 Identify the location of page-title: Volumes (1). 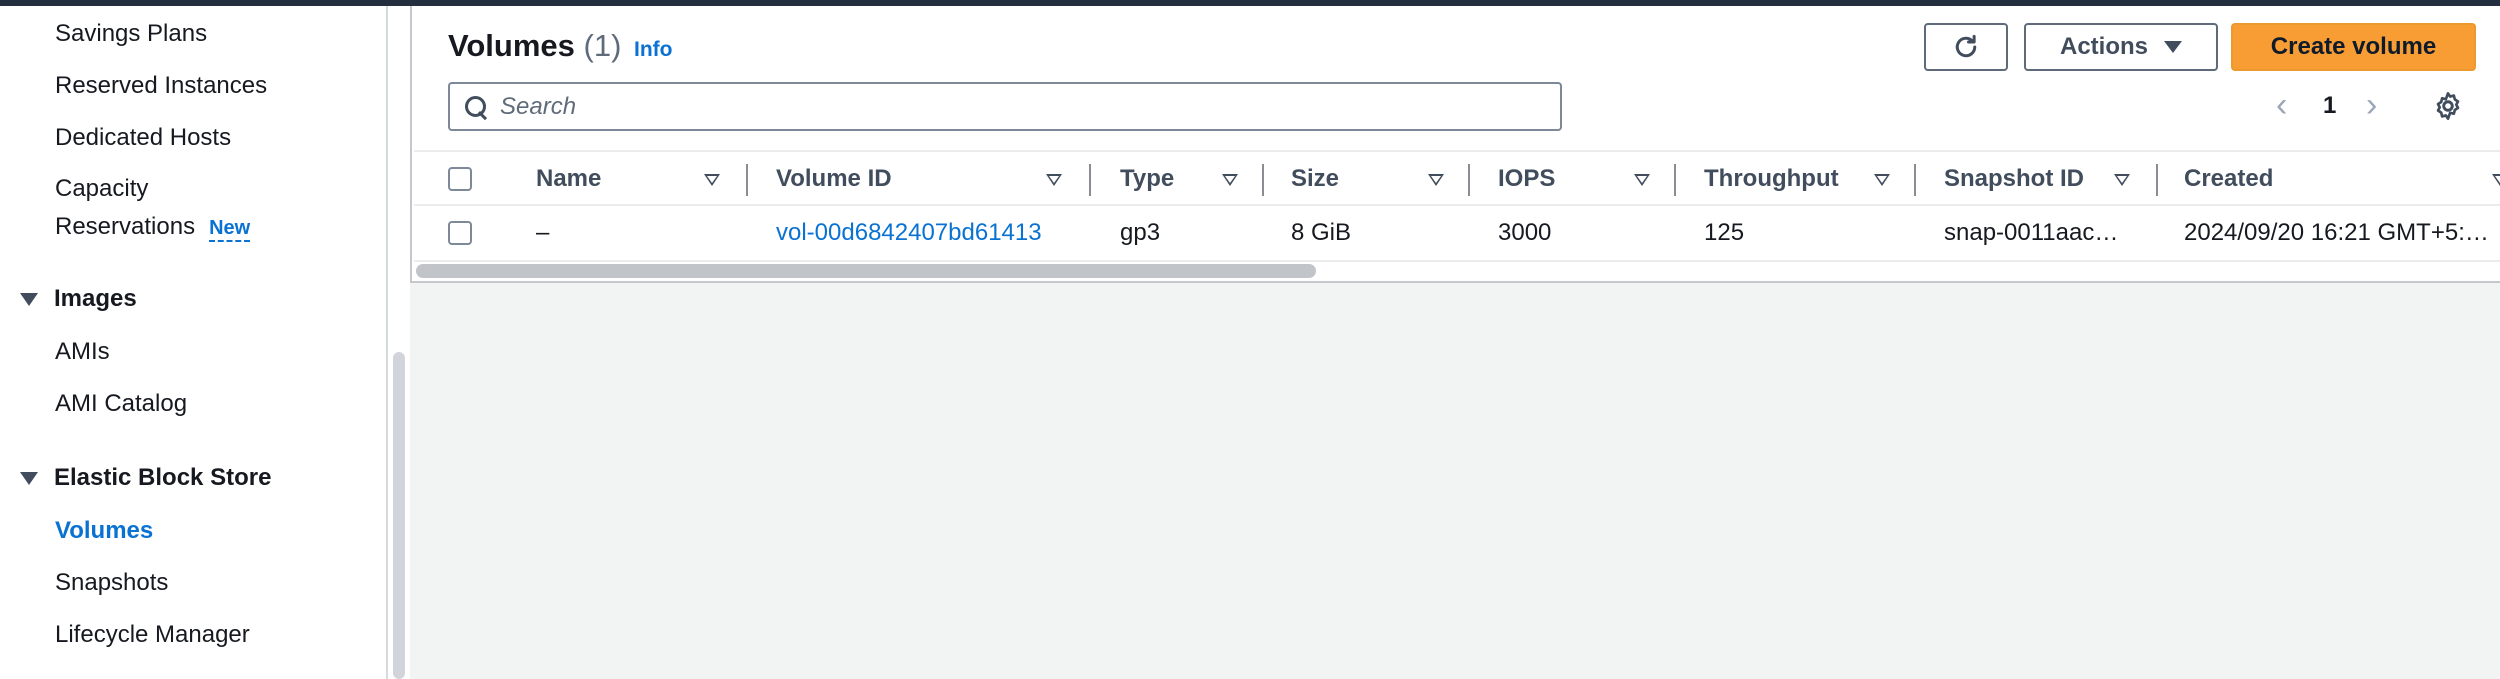
(534, 46).